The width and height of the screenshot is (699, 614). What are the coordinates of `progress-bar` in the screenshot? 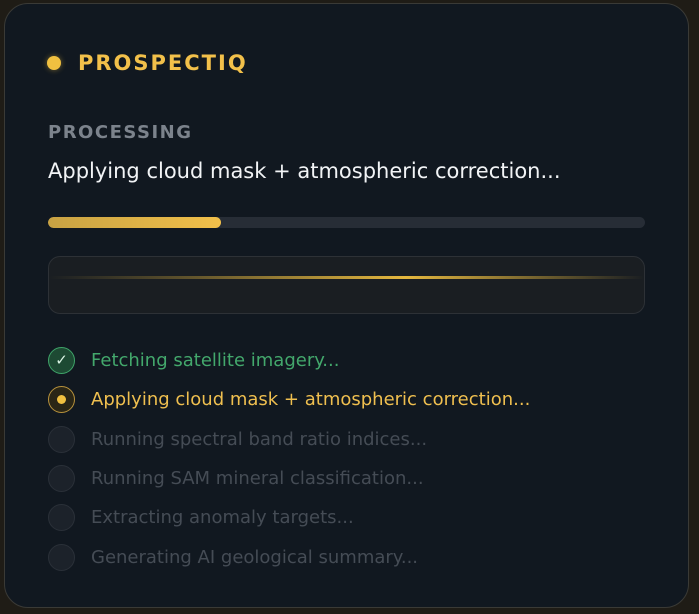 It's located at (346, 222).